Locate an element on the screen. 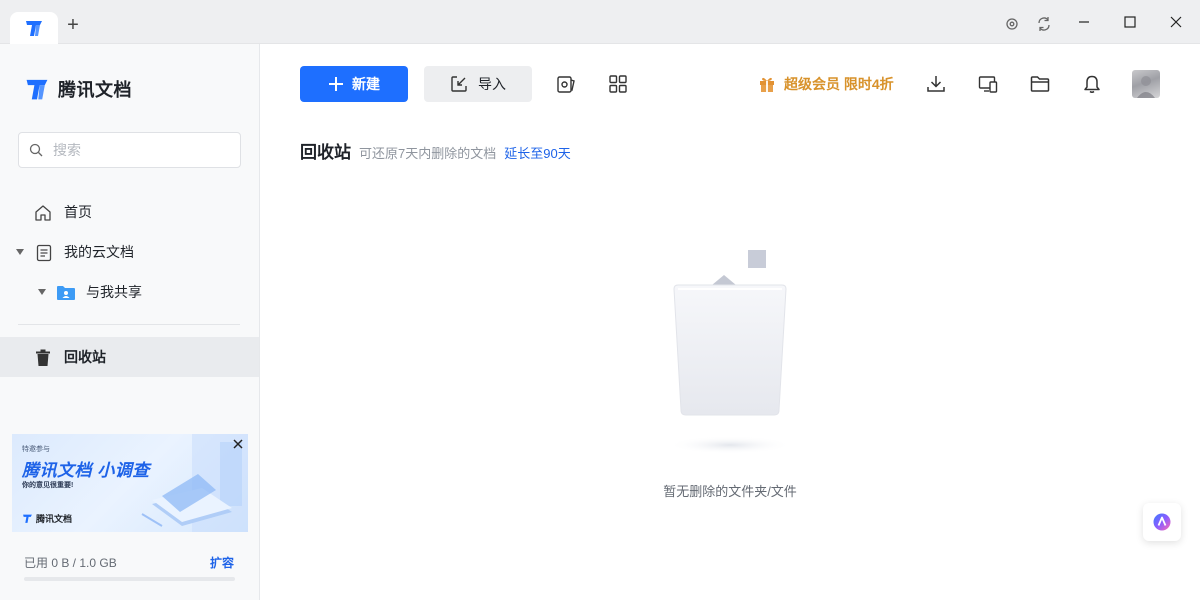  sidebar-item-my-docs: 我的云文档 is located at coordinates (129, 252).